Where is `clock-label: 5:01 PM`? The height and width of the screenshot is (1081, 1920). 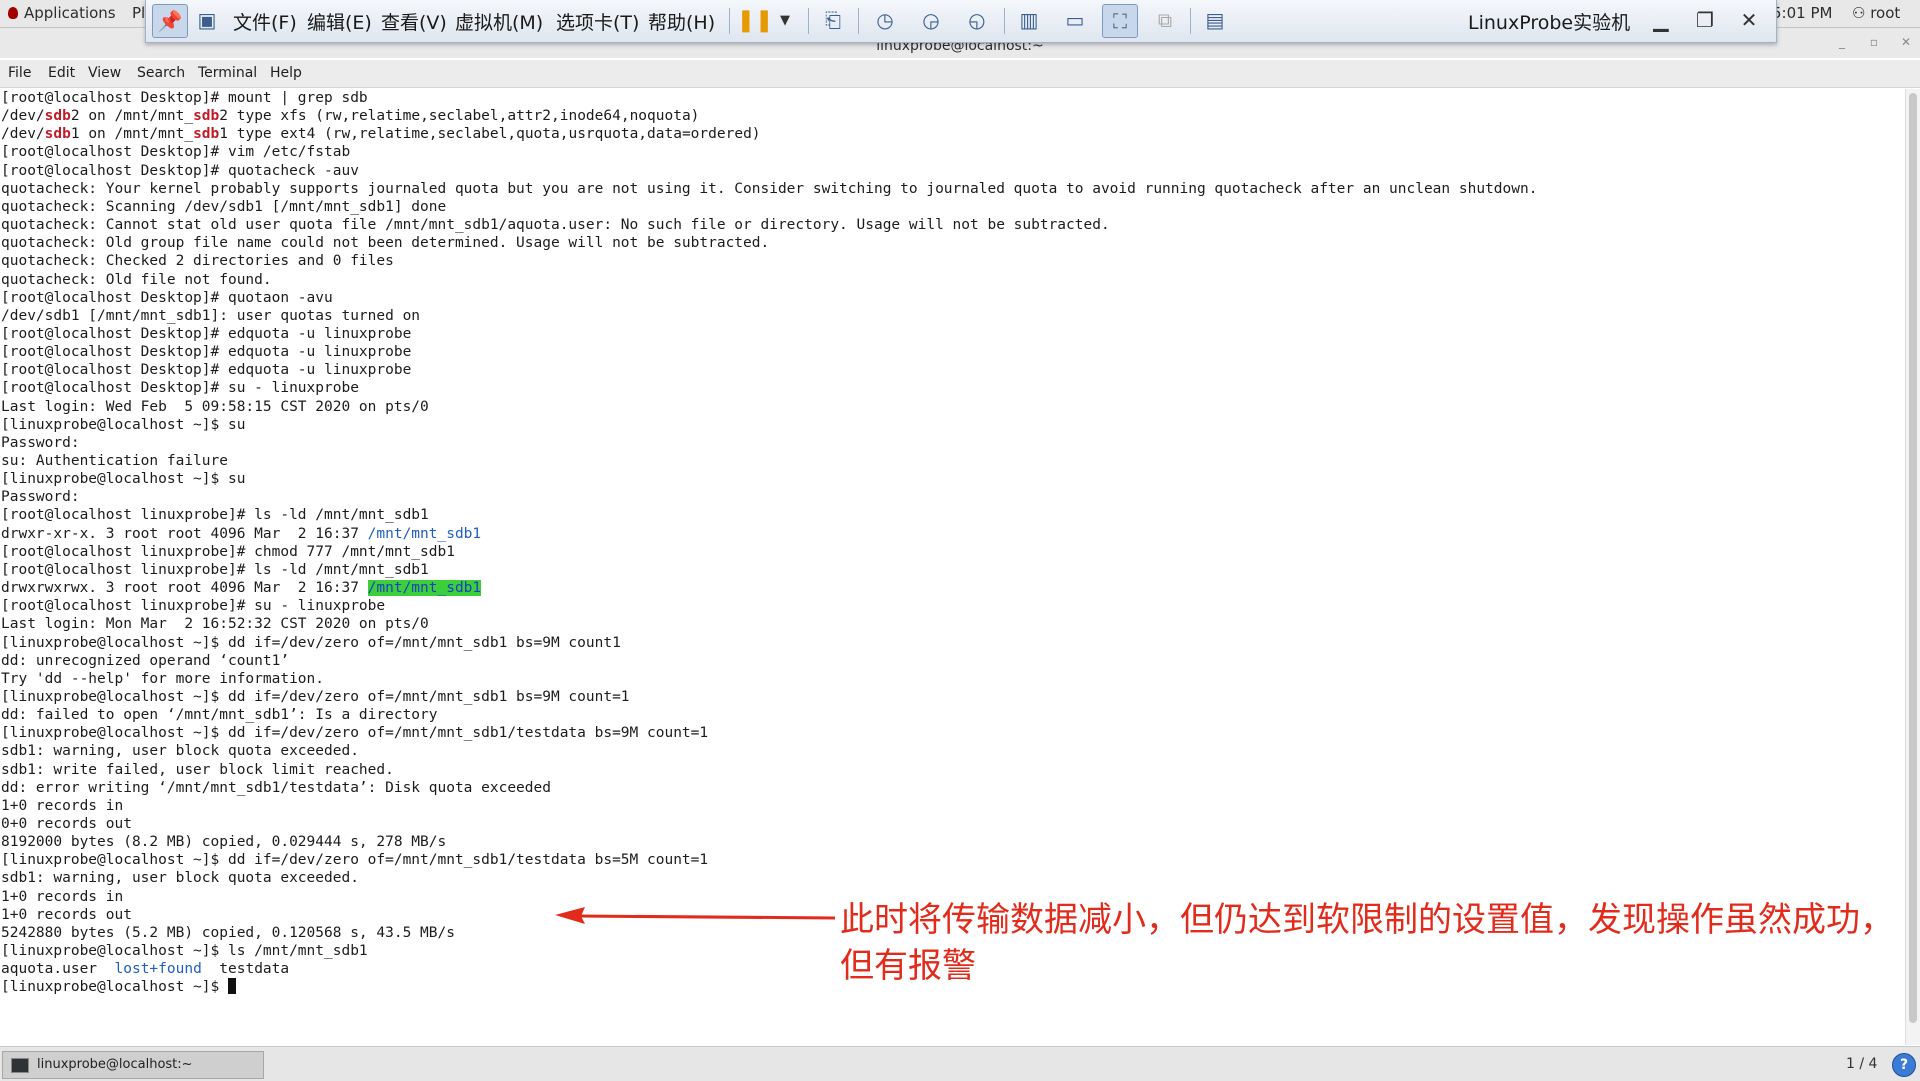
clock-label: 5:01 PM is located at coordinates (1802, 13).